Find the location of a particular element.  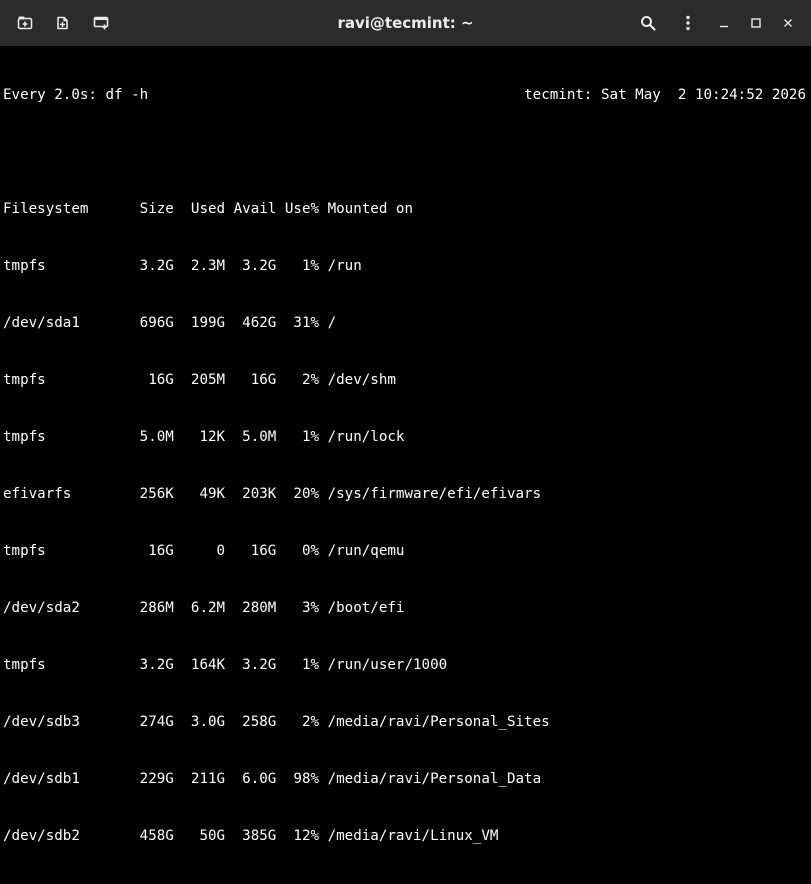

df-row: /dev/sda1 696G 199G 462G 31% / is located at coordinates (170, 323).